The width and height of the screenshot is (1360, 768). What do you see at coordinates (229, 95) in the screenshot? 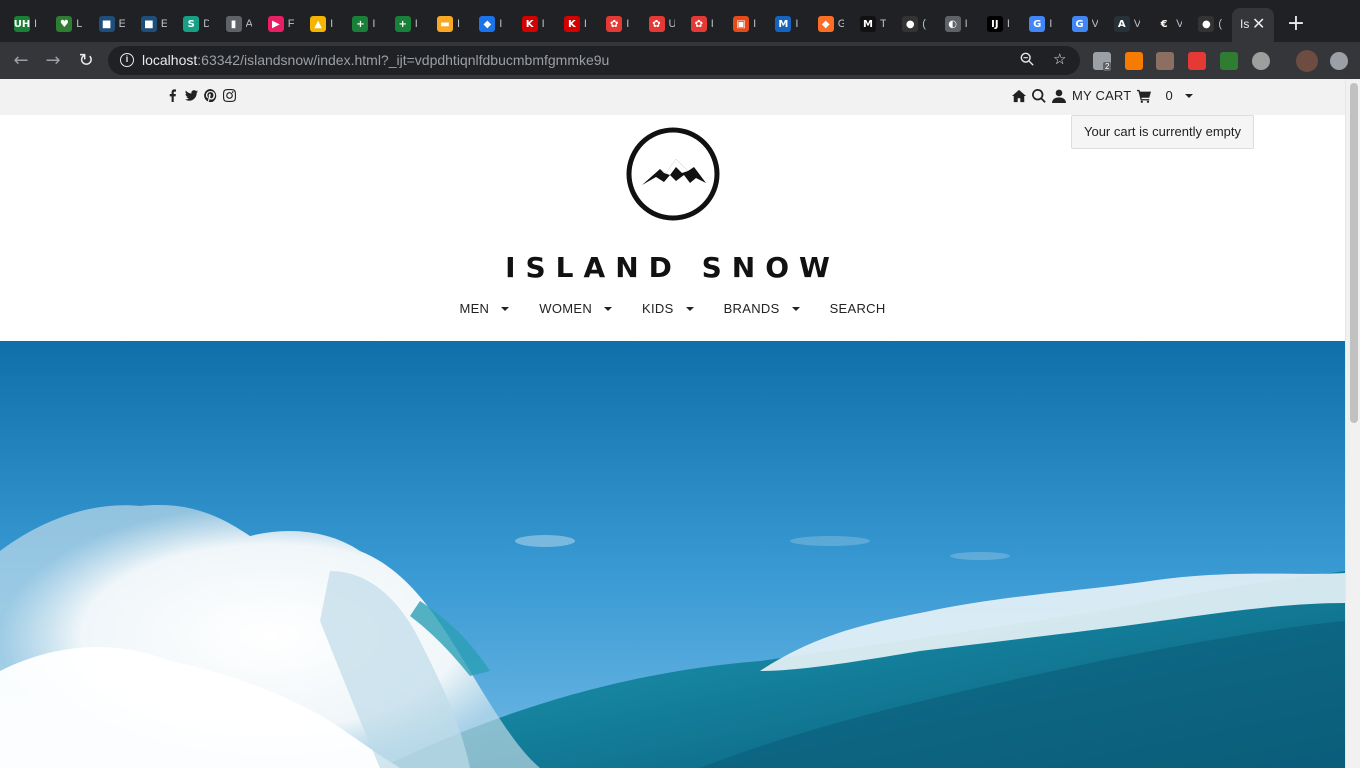
I see `instagram-icon` at bounding box center [229, 95].